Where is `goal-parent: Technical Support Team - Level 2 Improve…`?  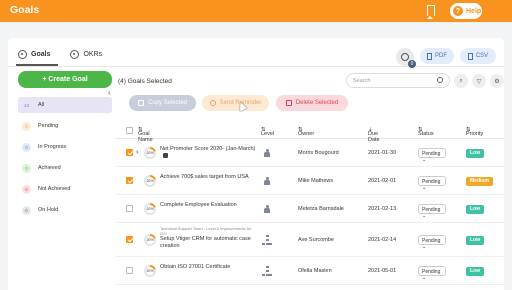 goal-parent: Technical Support Team - Level 2 Improve… is located at coordinates (206, 231).